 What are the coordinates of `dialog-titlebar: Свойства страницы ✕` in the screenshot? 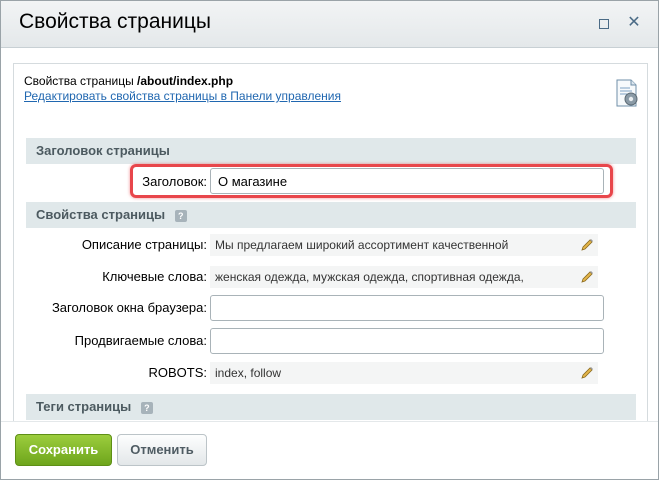 It's located at (329, 24).